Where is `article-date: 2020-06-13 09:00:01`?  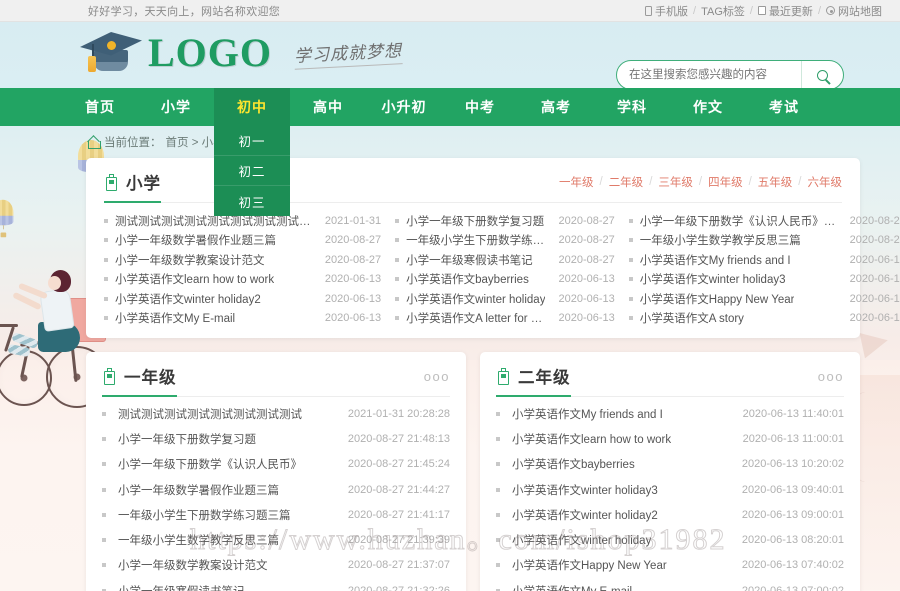
article-date: 2020-06-13 09:00:01 is located at coordinates (792, 514).